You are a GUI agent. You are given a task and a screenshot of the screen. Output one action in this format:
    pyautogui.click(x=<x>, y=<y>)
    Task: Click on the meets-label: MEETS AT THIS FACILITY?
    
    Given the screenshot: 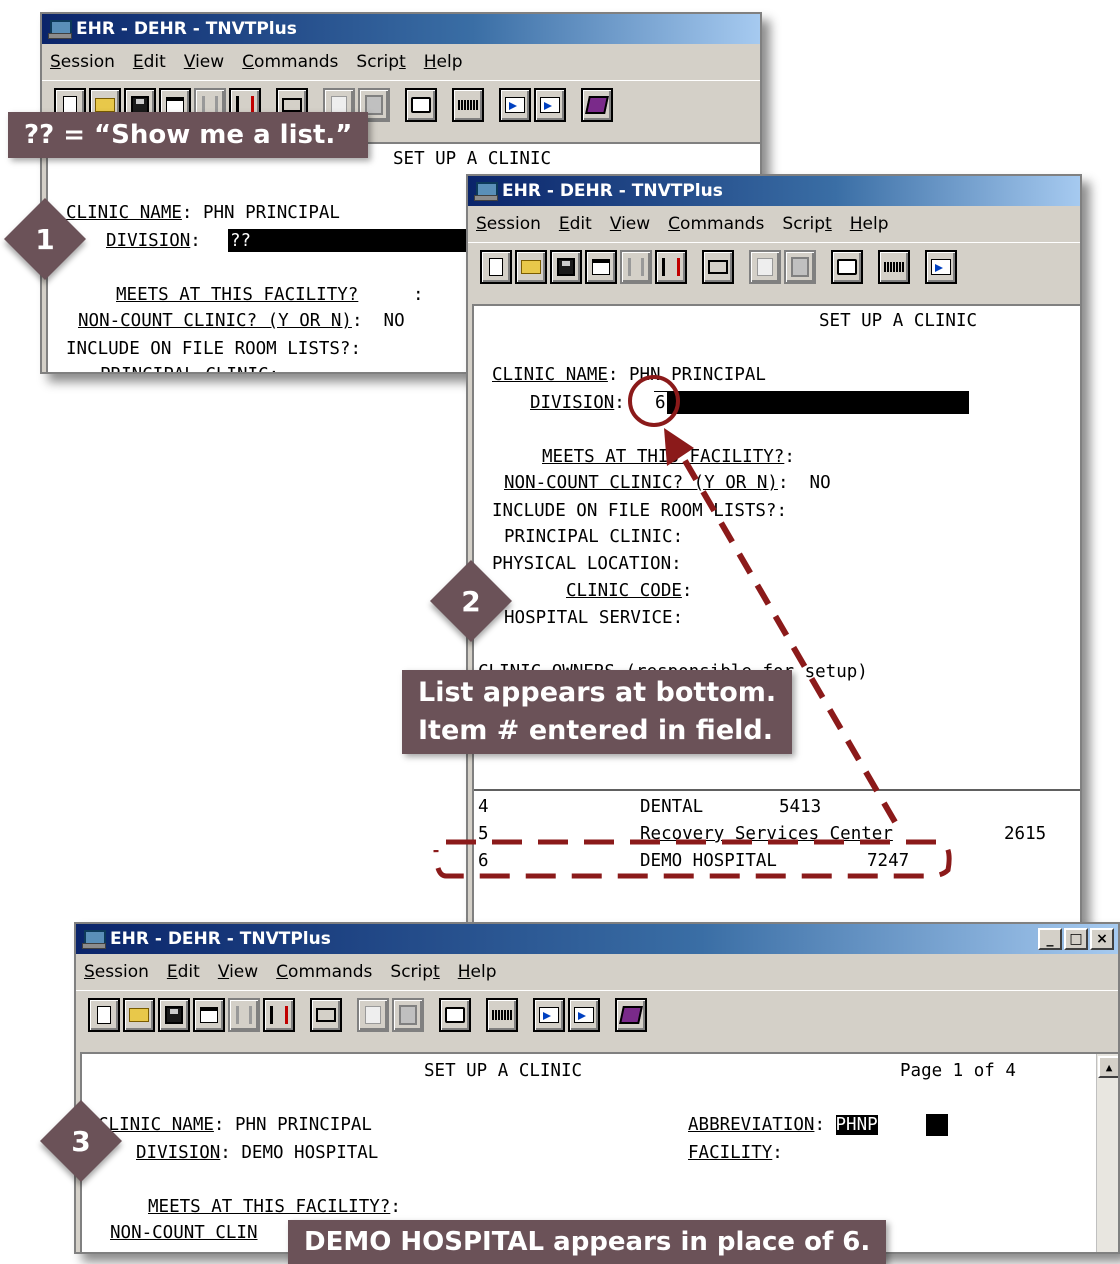 What is the action you would take?
    pyautogui.click(x=237, y=295)
    